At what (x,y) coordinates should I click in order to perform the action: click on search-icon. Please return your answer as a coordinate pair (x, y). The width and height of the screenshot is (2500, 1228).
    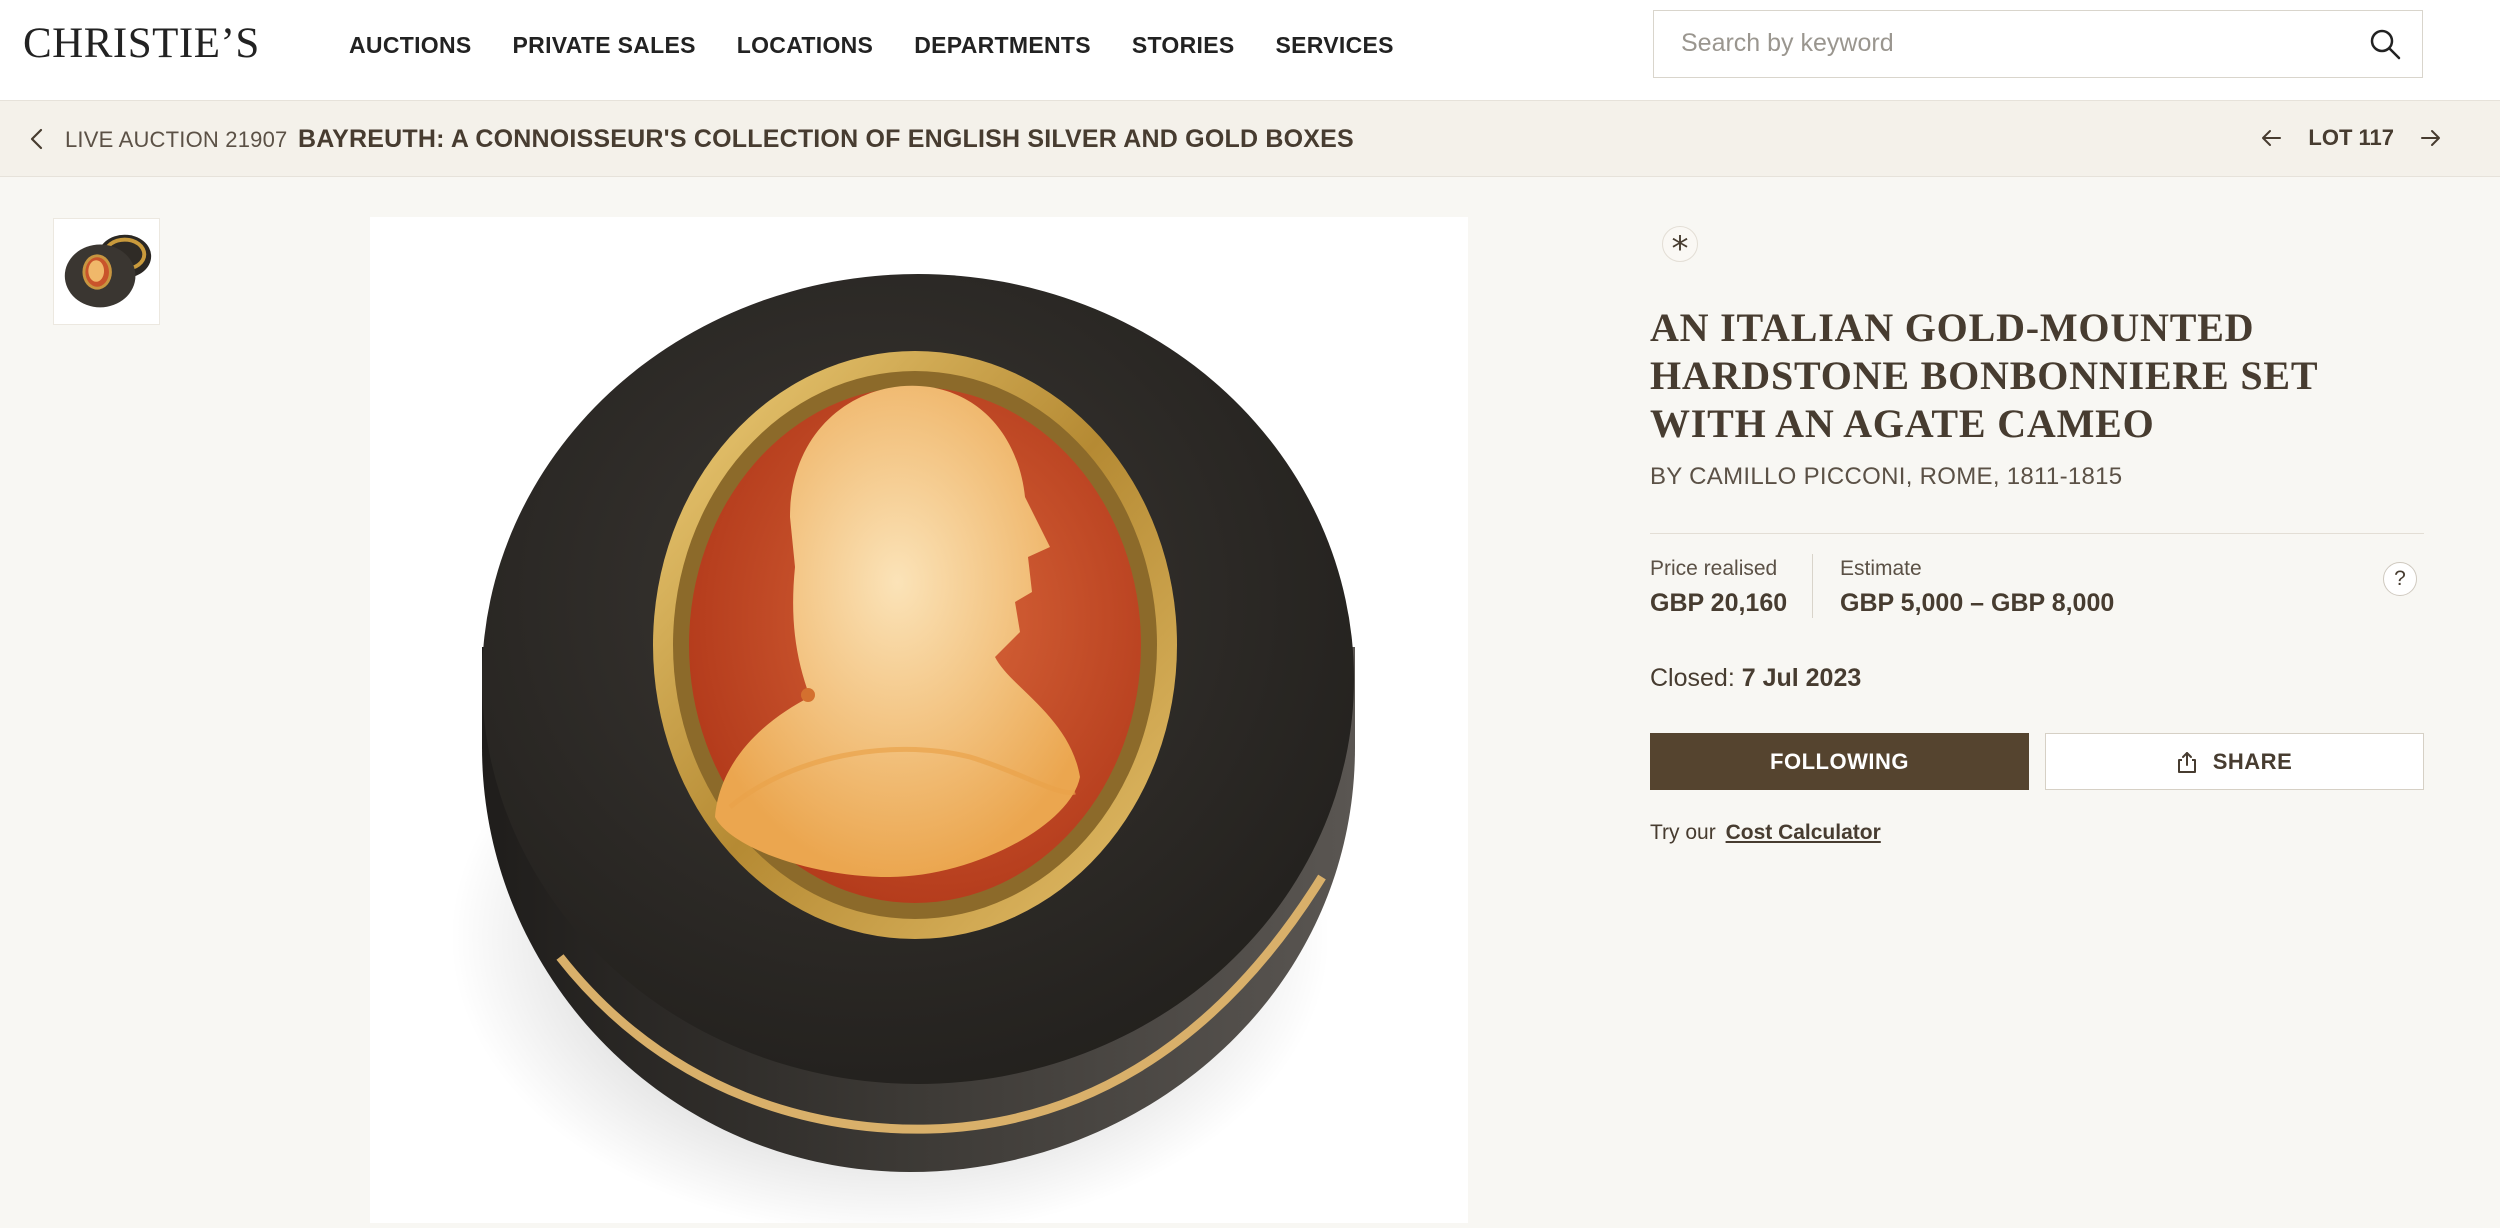
    Looking at the image, I should click on (2385, 44).